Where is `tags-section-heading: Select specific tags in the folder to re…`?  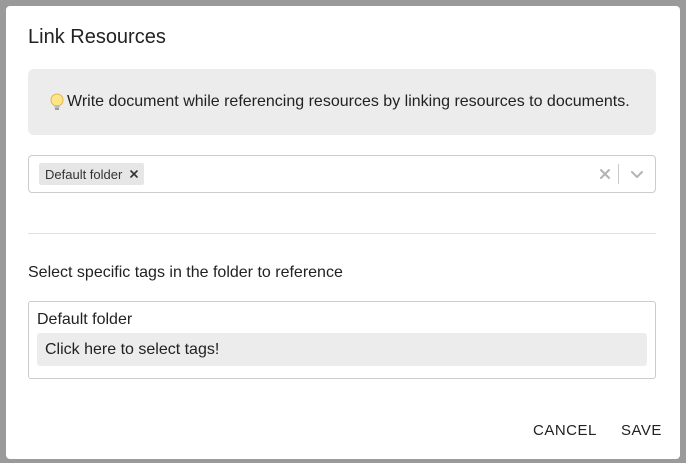
tags-section-heading: Select specific tags in the folder to re… is located at coordinates (185, 272).